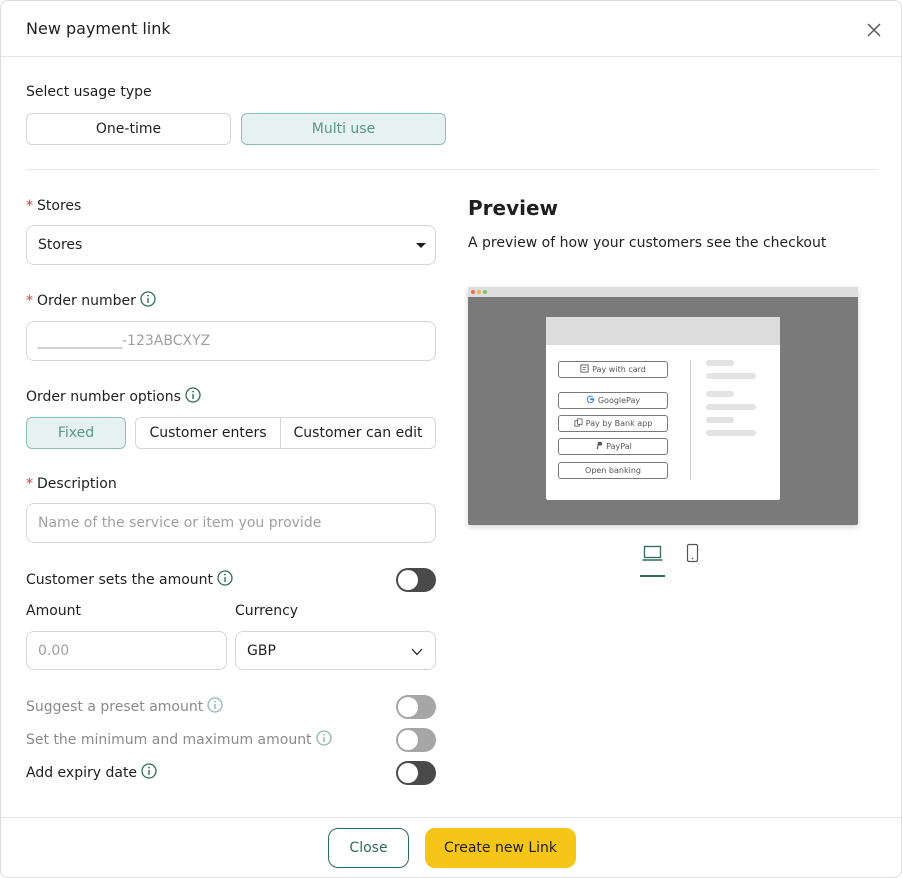 The height and width of the screenshot is (878, 902). What do you see at coordinates (267, 611) in the screenshot?
I see `currency-label: Currency` at bounding box center [267, 611].